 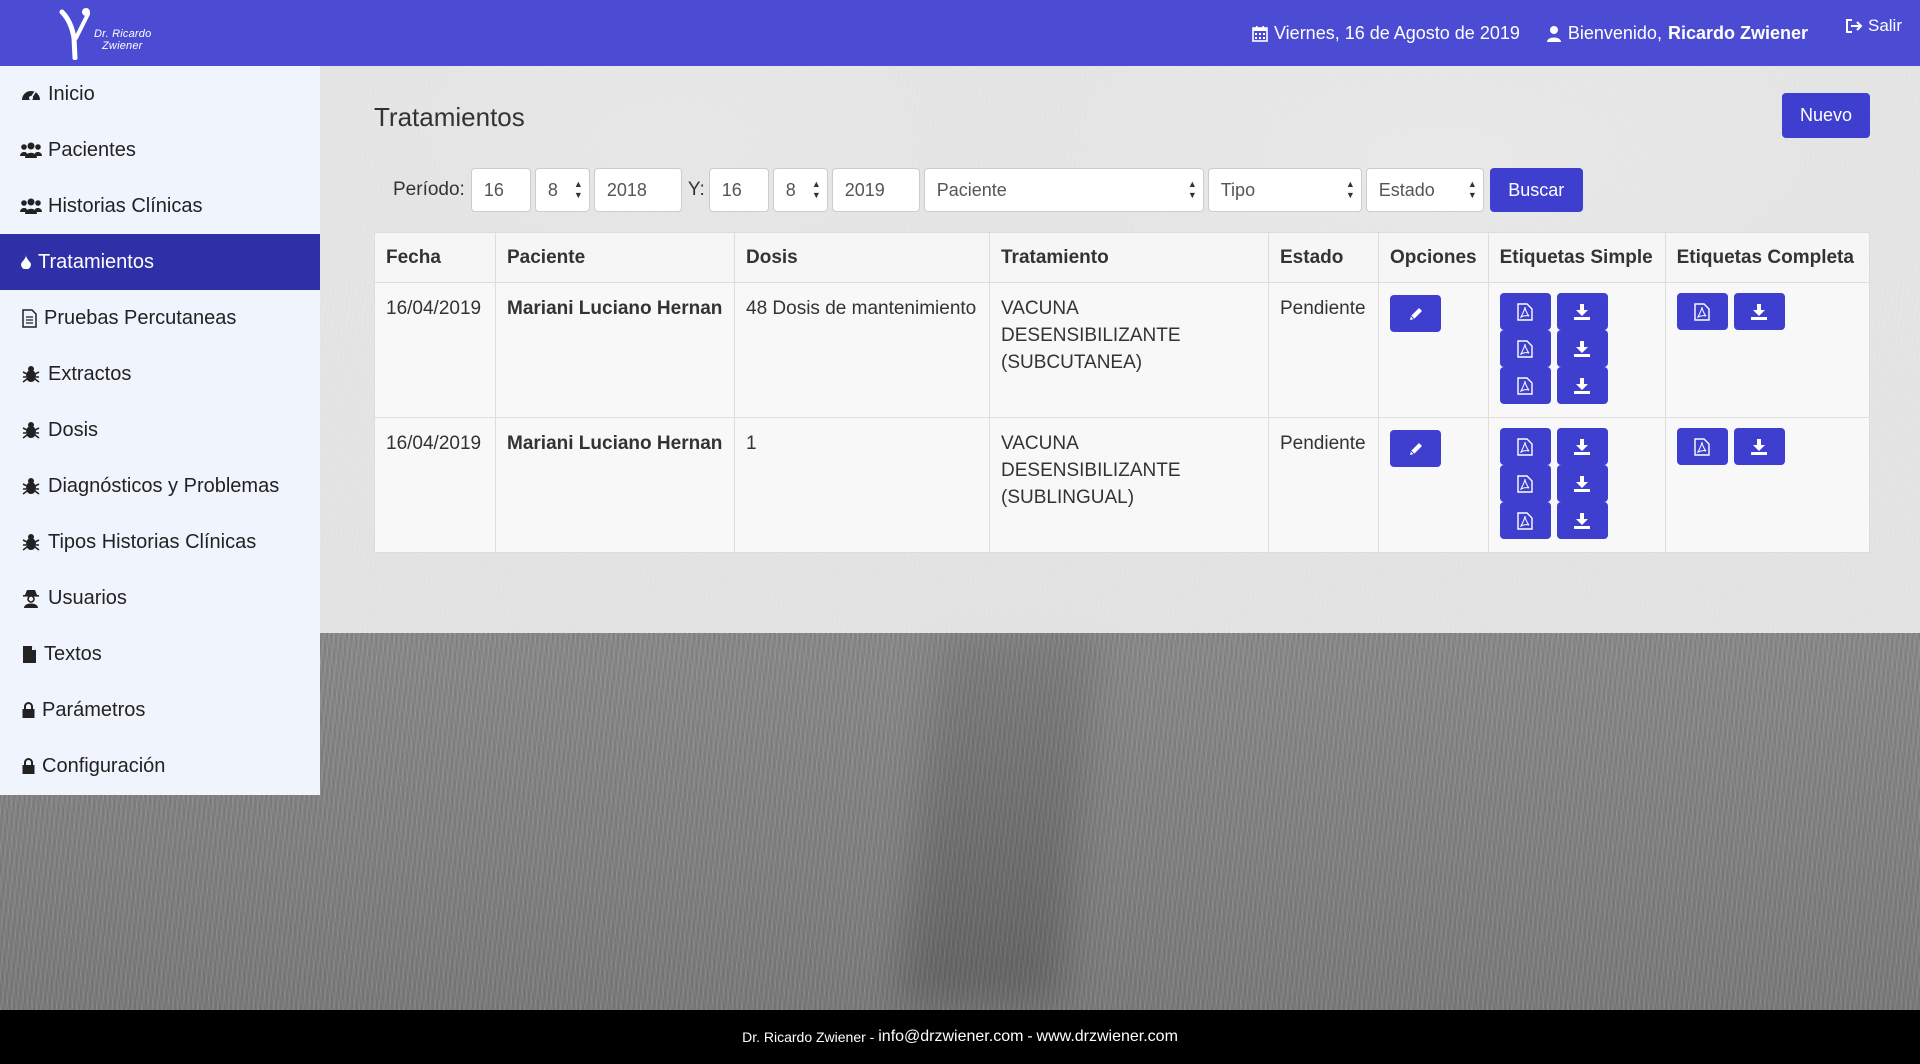 I want to click on logout-button: Salir, so click(x=1873, y=26).